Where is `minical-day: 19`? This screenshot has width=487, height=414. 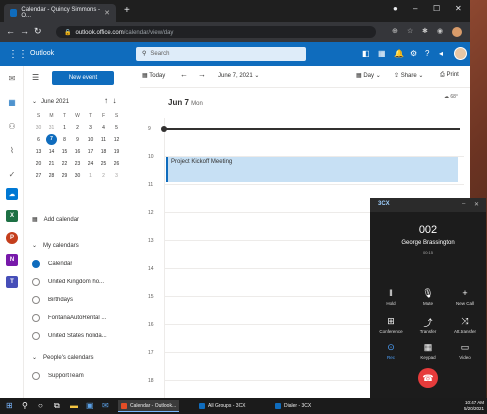 minical-day: 19 is located at coordinates (116, 152).